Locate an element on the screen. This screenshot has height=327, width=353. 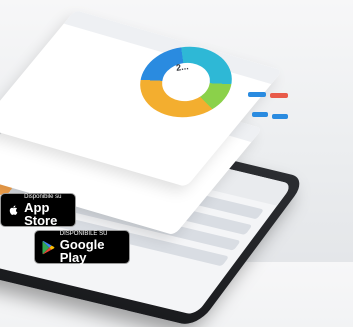
google-play-icon is located at coordinates (48, 248).